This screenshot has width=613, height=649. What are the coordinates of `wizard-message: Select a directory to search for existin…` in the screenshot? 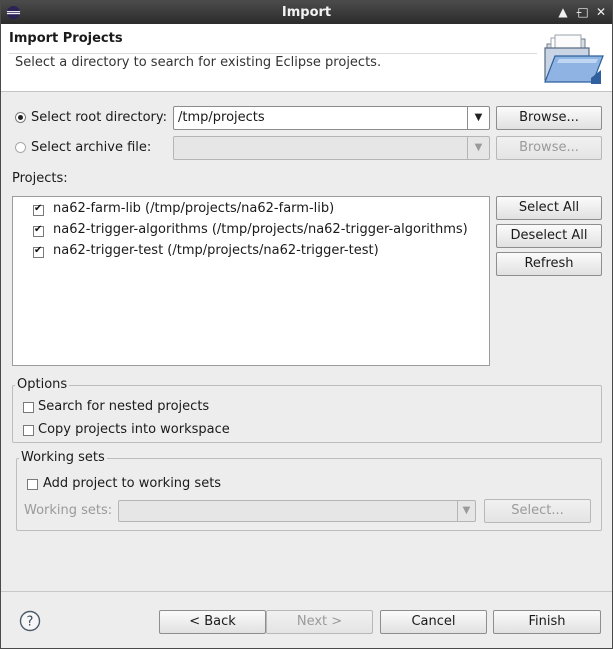 It's located at (273, 71).